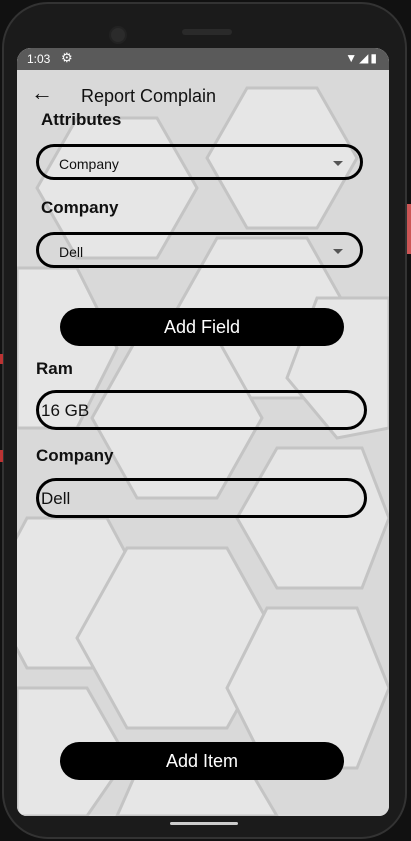 The width and height of the screenshot is (411, 841). I want to click on company-field-label: Company, so click(75, 455).